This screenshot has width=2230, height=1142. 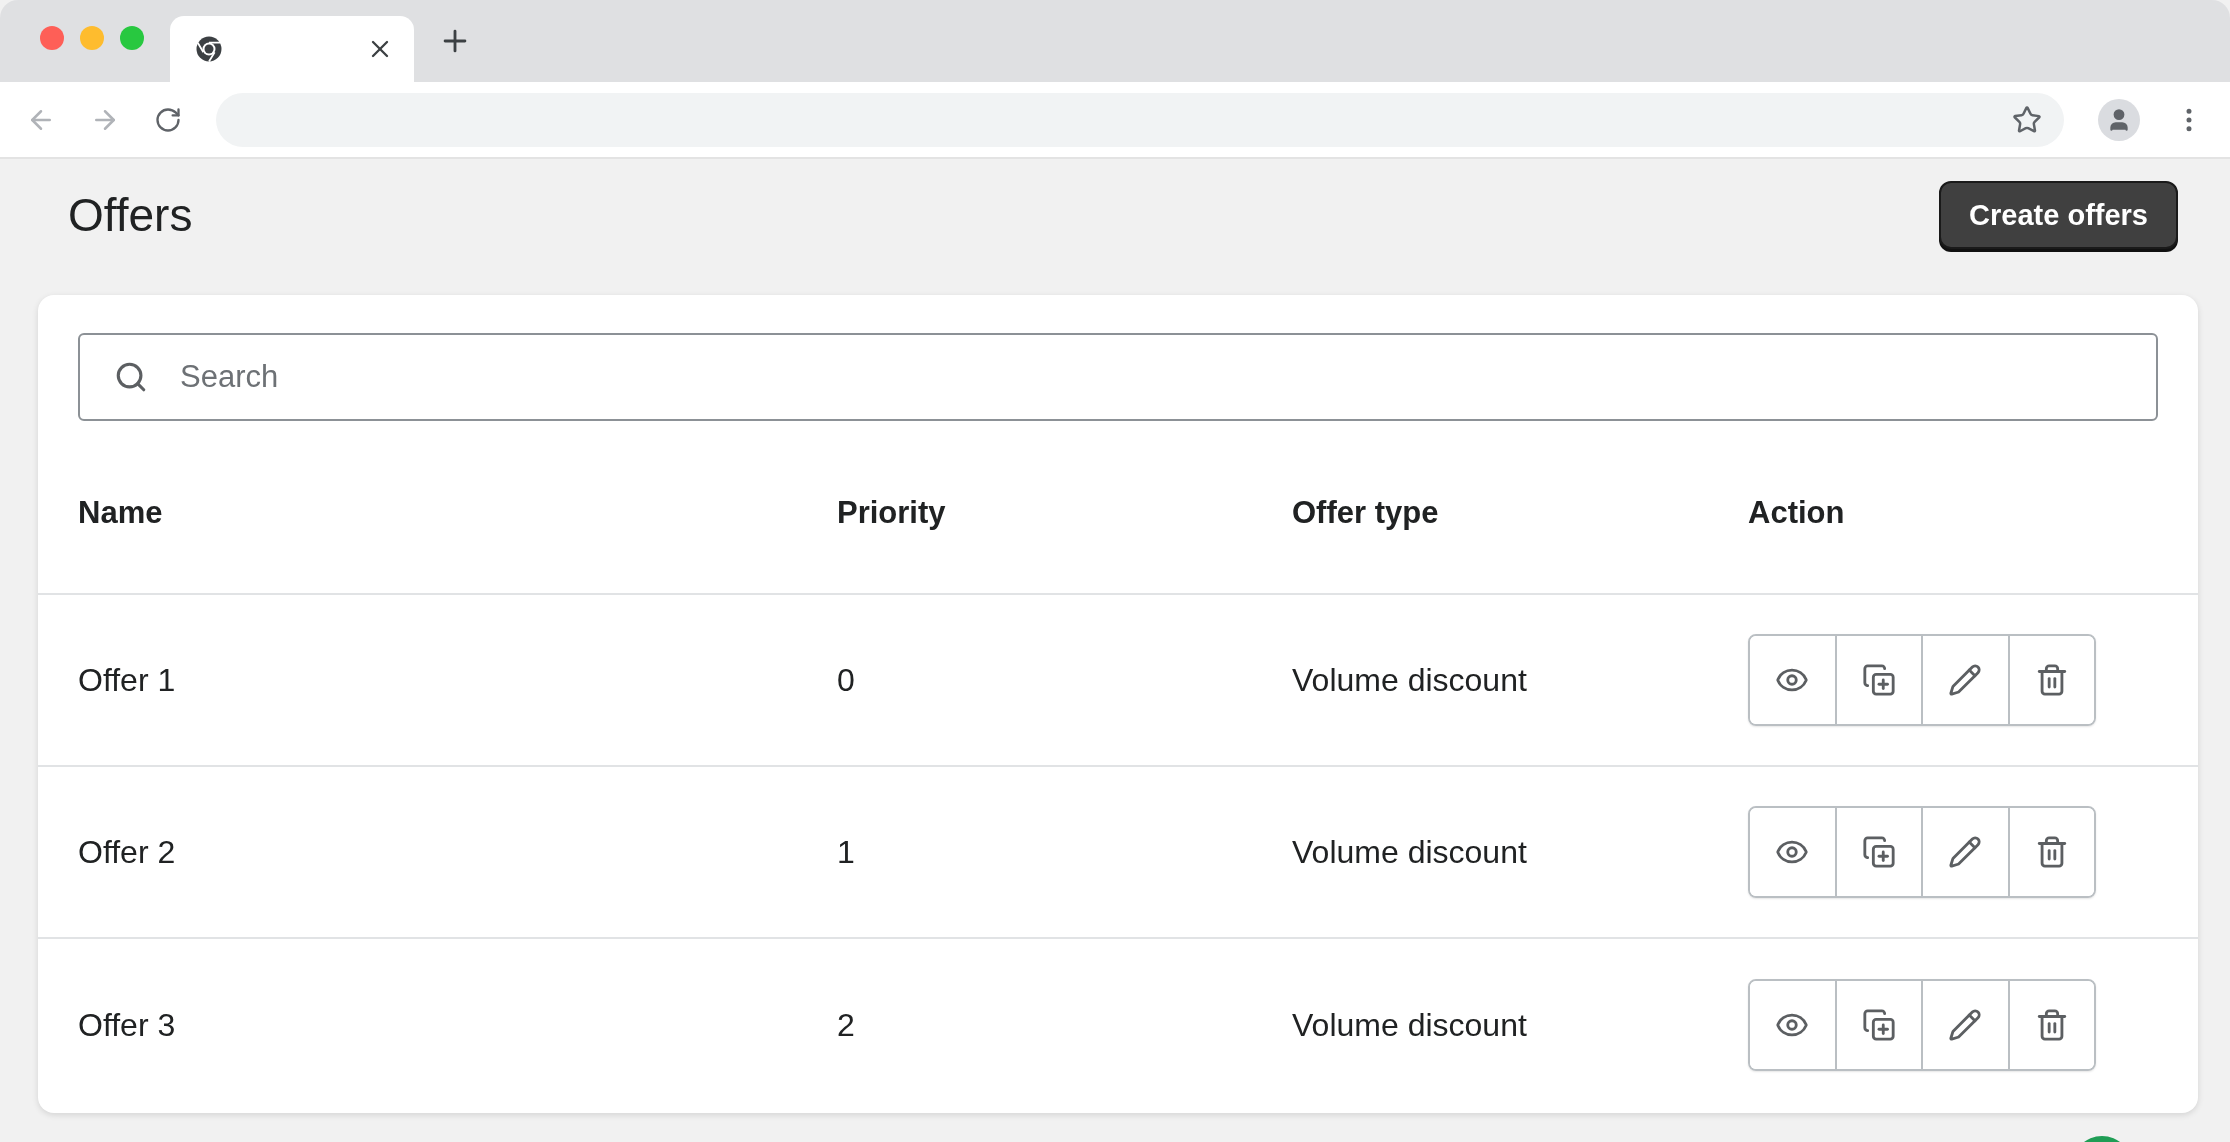 I want to click on table-cell-text: Offer 1, so click(x=127, y=680).